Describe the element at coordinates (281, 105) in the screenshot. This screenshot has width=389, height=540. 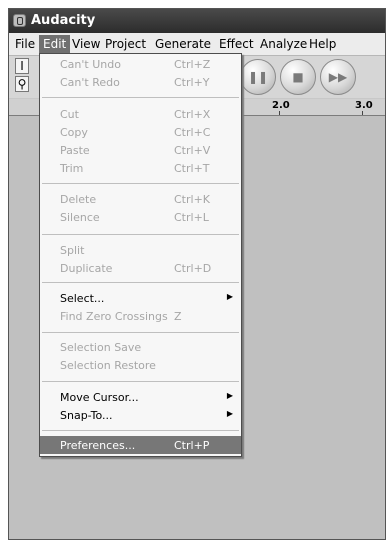
I see `ruler-tick-label: 2.0` at that location.